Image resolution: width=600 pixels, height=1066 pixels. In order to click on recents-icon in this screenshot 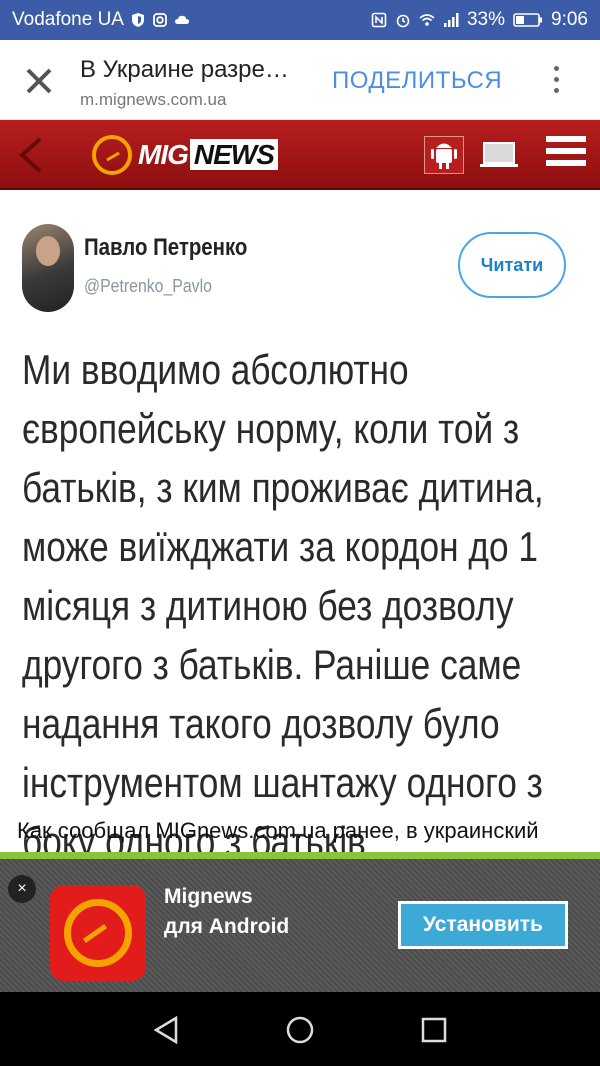, I will do `click(434, 1030)`.